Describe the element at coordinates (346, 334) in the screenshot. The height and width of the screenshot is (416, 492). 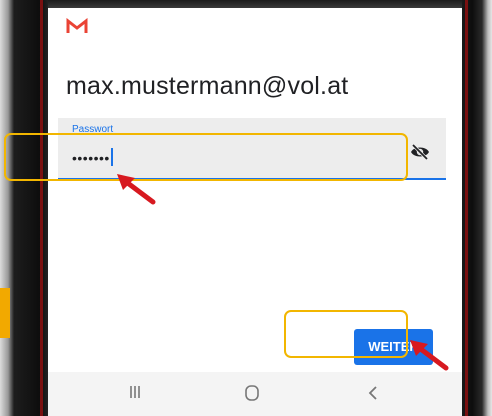
I see `next-highlight-box` at that location.